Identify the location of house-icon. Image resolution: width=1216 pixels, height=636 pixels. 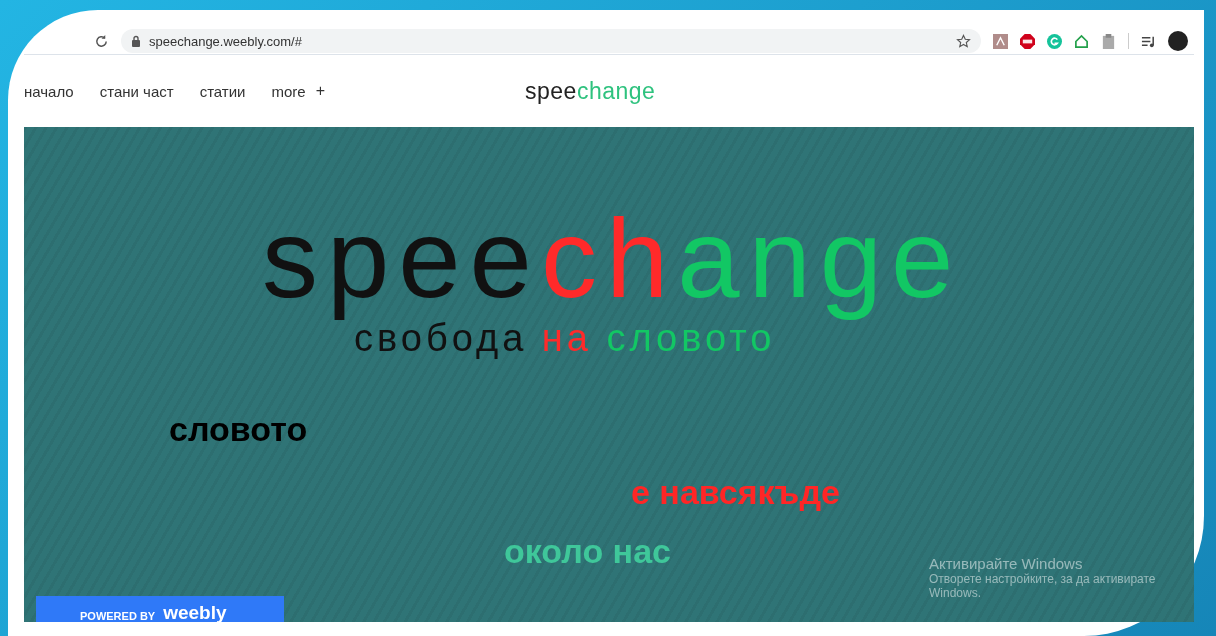
(1081, 41).